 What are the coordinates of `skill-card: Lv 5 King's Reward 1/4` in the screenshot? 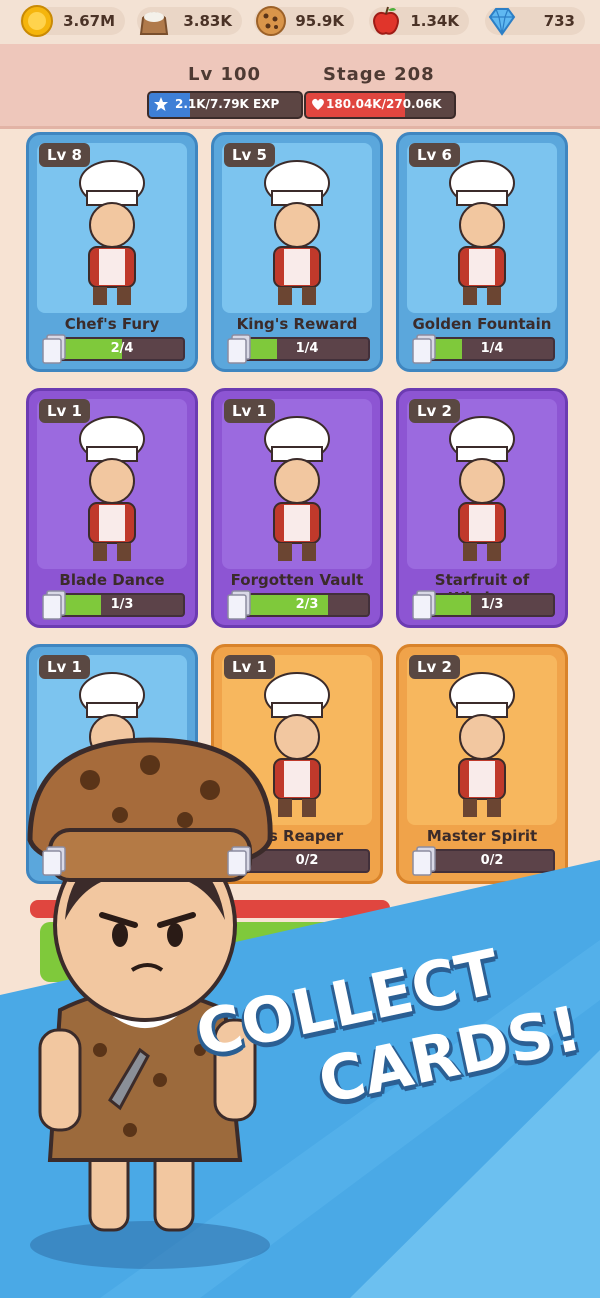 It's located at (297, 252).